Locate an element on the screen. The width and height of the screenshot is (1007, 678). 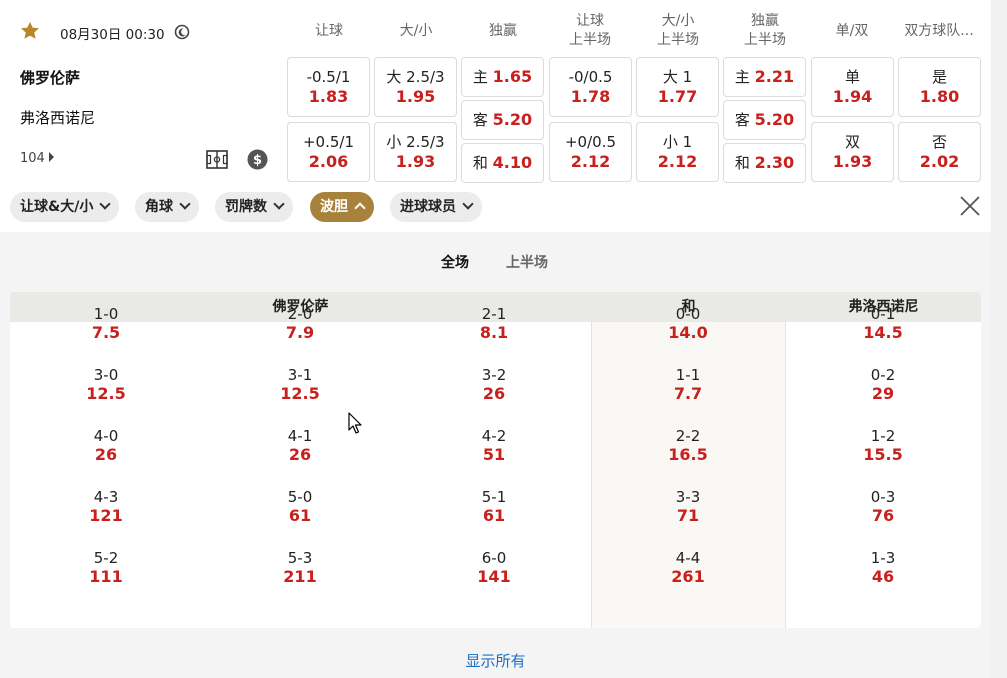
score-label: 5-2 is located at coordinates (106, 558).